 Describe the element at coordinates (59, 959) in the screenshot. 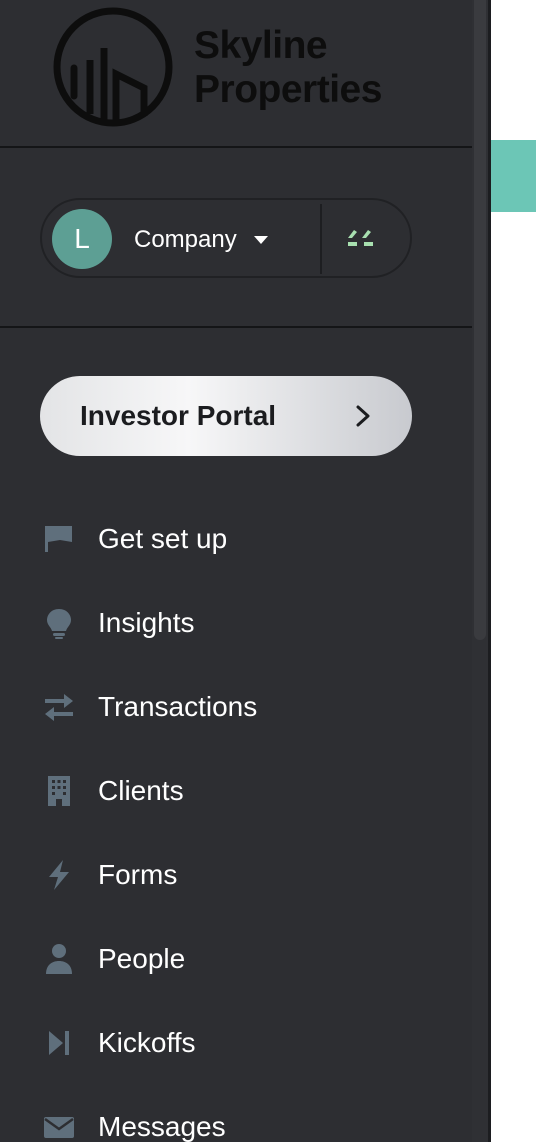

I see `person-icon` at that location.